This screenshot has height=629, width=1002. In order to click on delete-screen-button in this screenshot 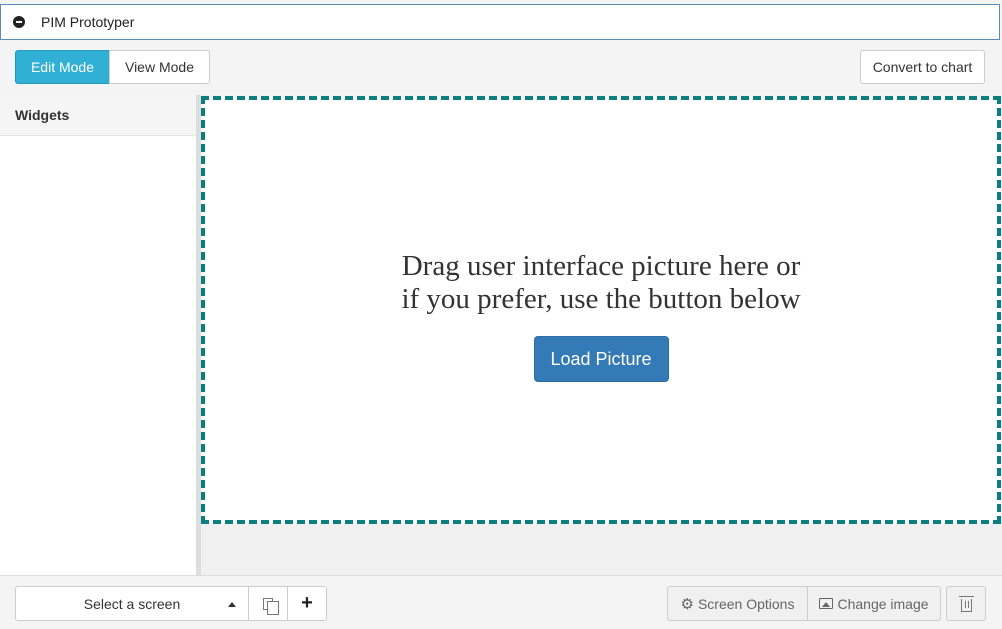, I will do `click(966, 603)`.